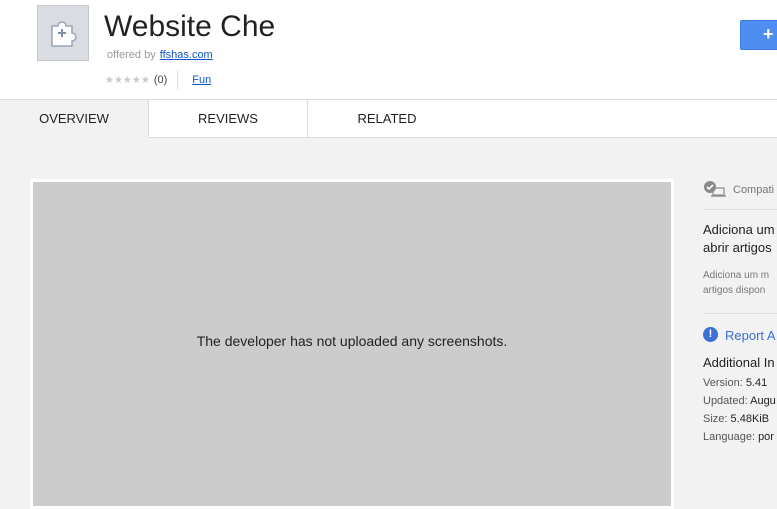 The image size is (777, 509). What do you see at coordinates (621, 119) in the screenshot?
I see `tab-bar-filler` at bounding box center [621, 119].